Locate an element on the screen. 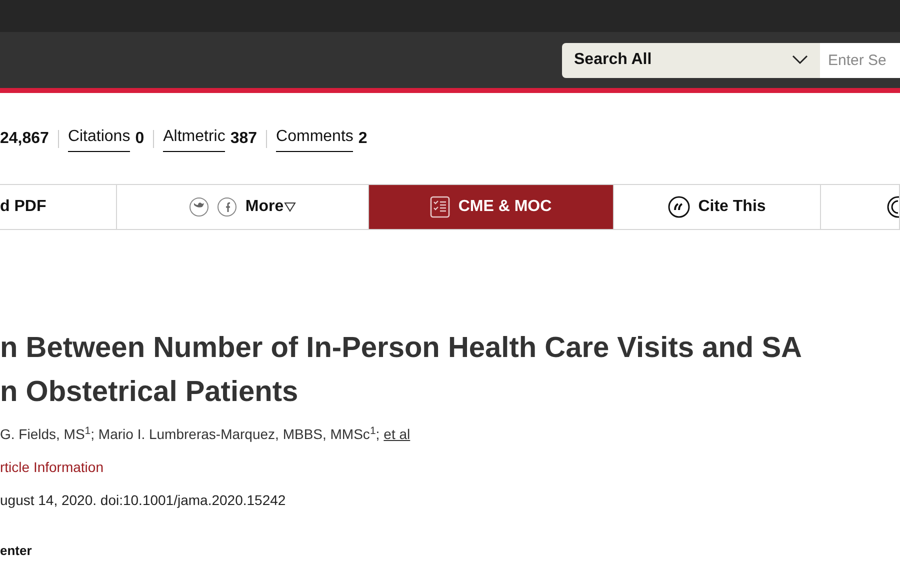 The height and width of the screenshot is (573, 900). chevron-down-icon is located at coordinates (800, 60).